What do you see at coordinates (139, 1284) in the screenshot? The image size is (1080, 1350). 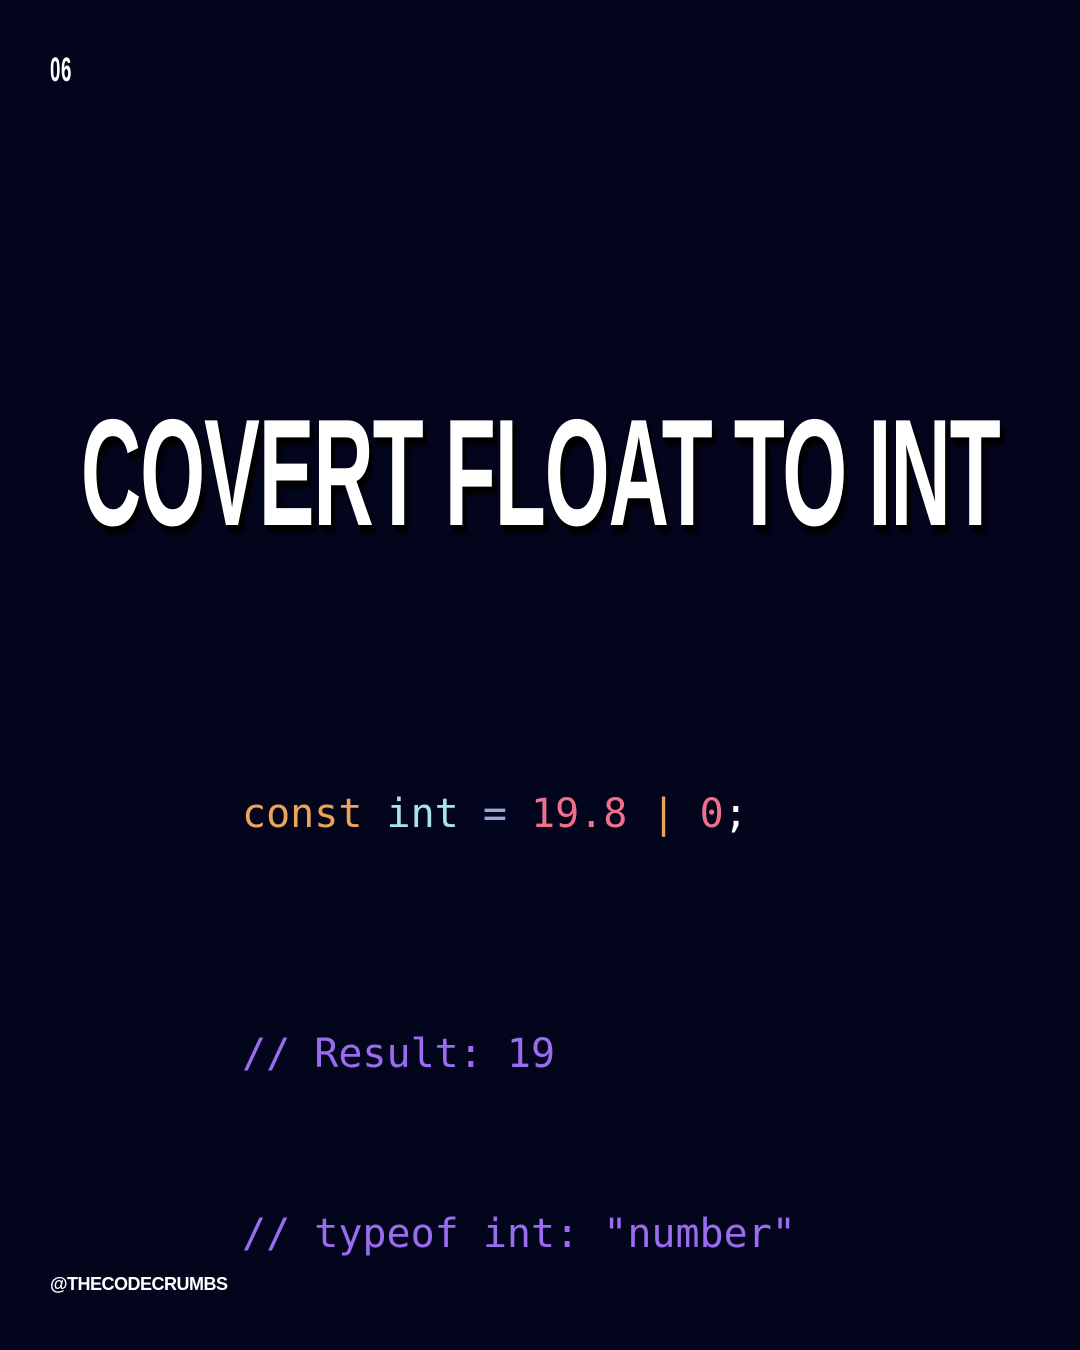 I see `account-handle: @THECODECRUMBS` at bounding box center [139, 1284].